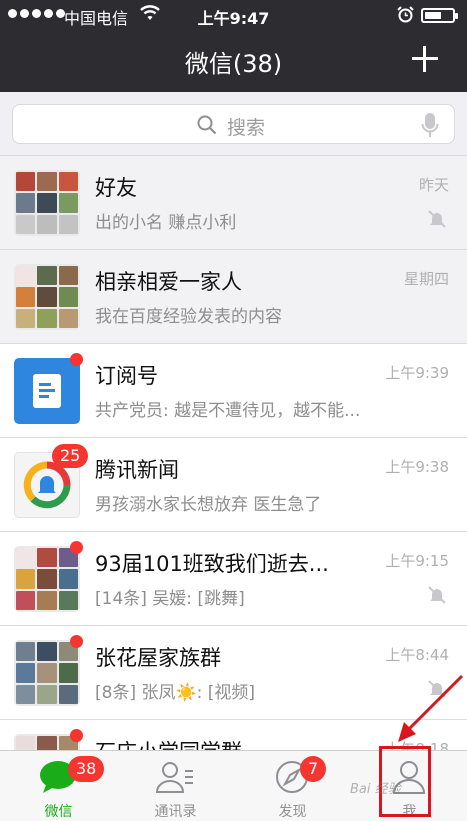  Describe the element at coordinates (417, 561) in the screenshot. I see `chat-time: 上午9:15` at that location.